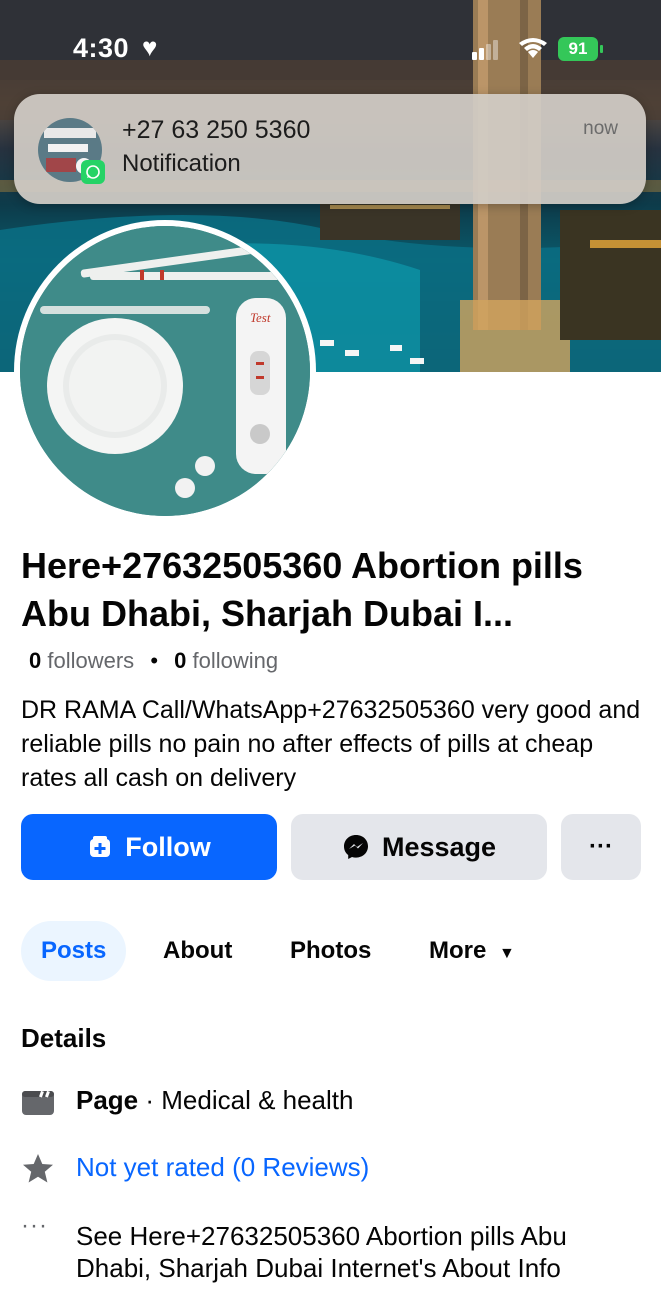  What do you see at coordinates (180, 660) in the screenshot?
I see `following-count: 0` at bounding box center [180, 660].